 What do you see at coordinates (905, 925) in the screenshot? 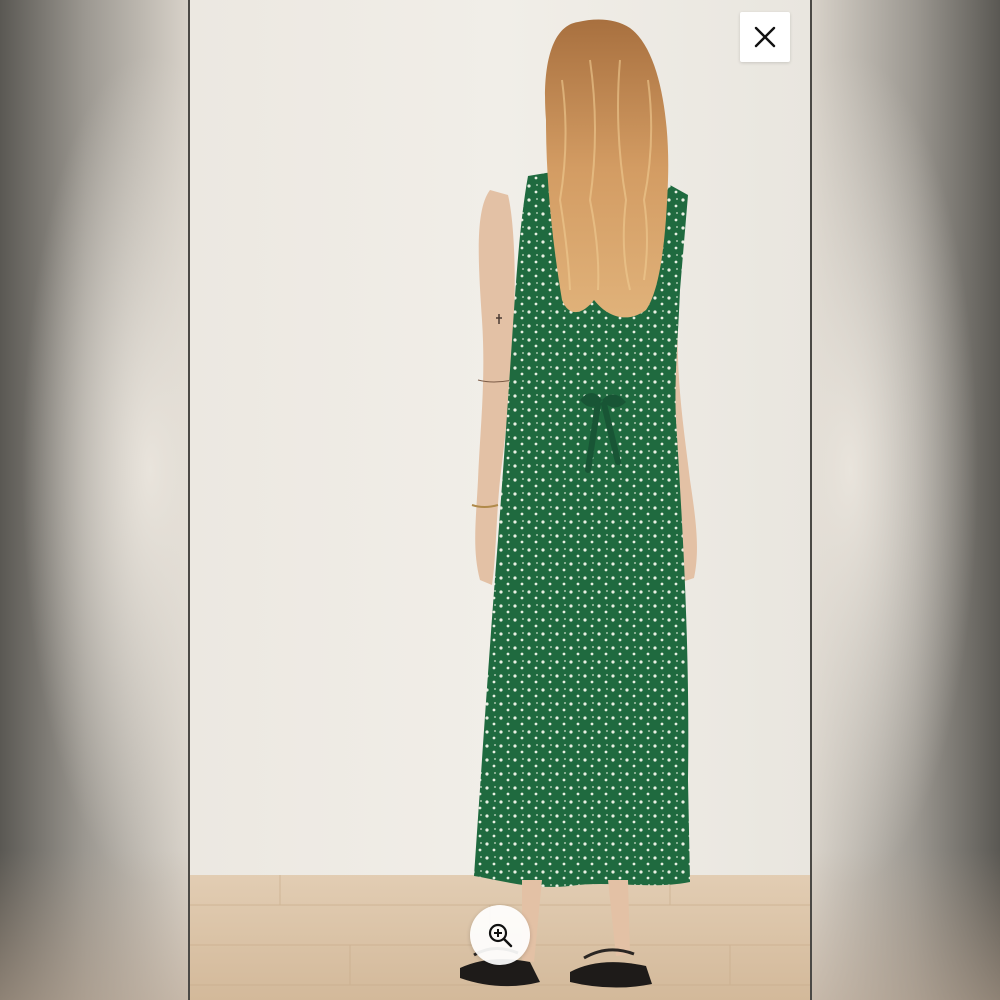
I see `backdrop-right-floor` at bounding box center [905, 925].